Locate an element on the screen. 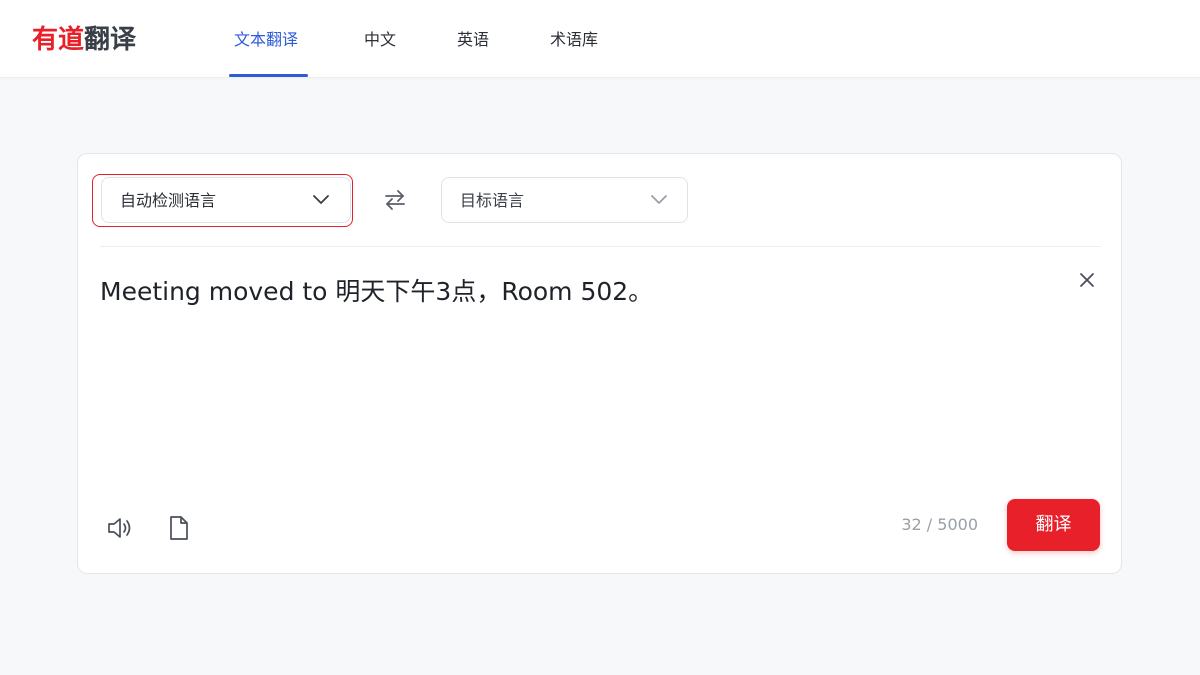  logo-part-brand: 有道 is located at coordinates (58, 40).